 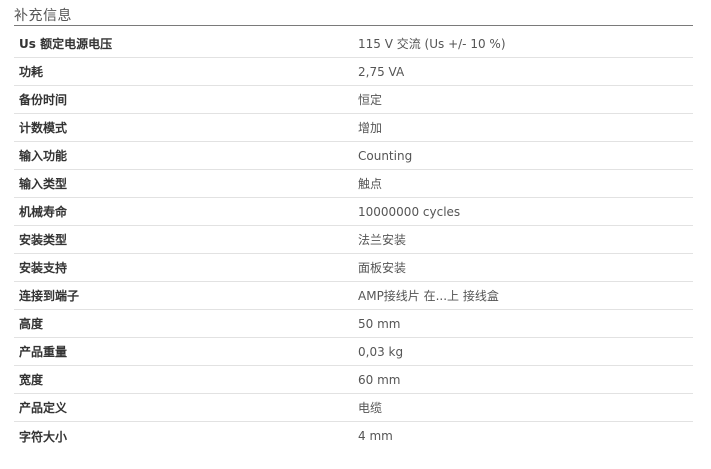 What do you see at coordinates (375, 436) in the screenshot?
I see `spec-value: 4 mm` at bounding box center [375, 436].